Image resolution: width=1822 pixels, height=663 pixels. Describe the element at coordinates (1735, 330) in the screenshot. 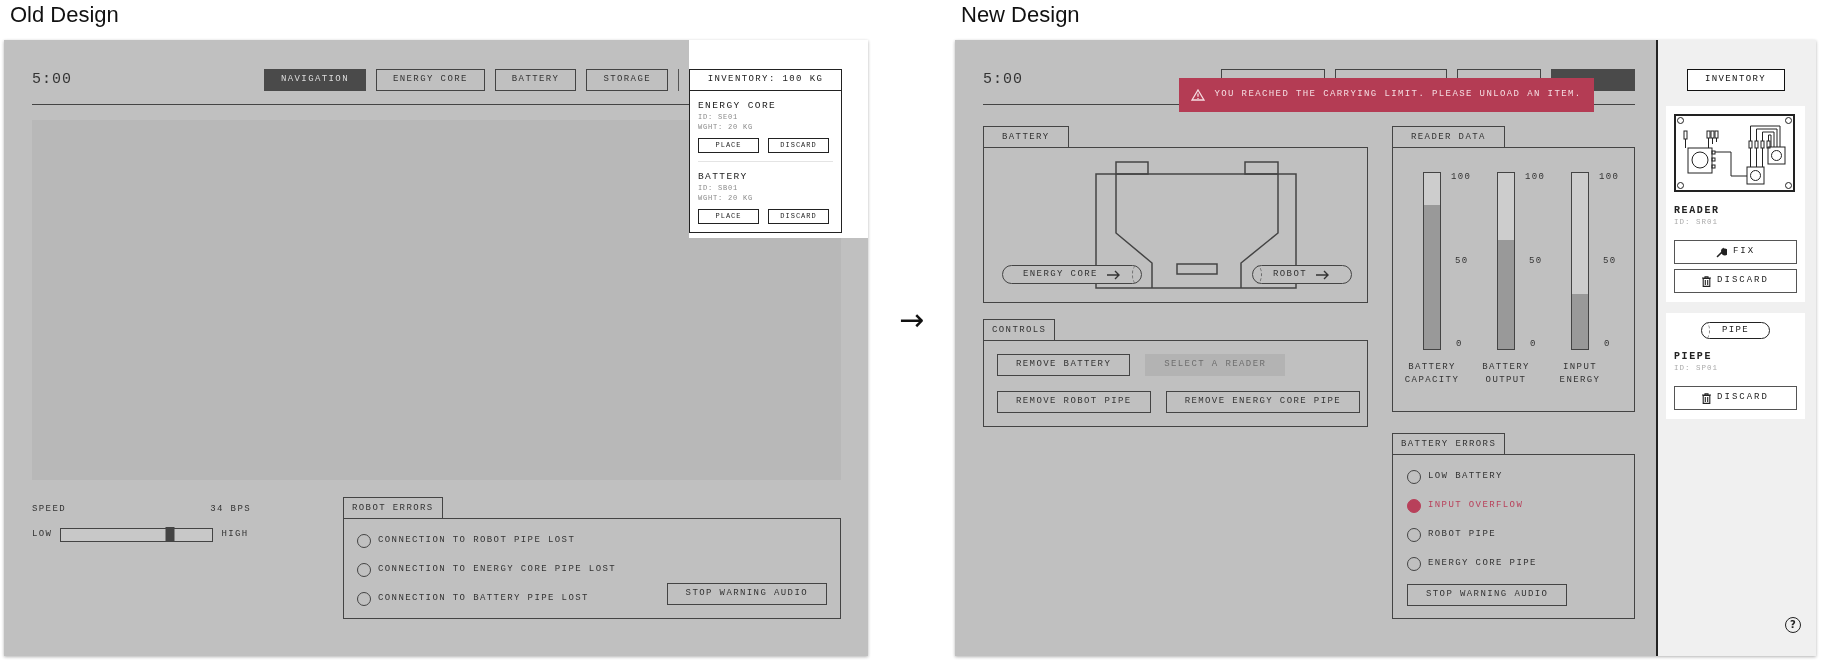

I see `badge-label: PIPE` at that location.